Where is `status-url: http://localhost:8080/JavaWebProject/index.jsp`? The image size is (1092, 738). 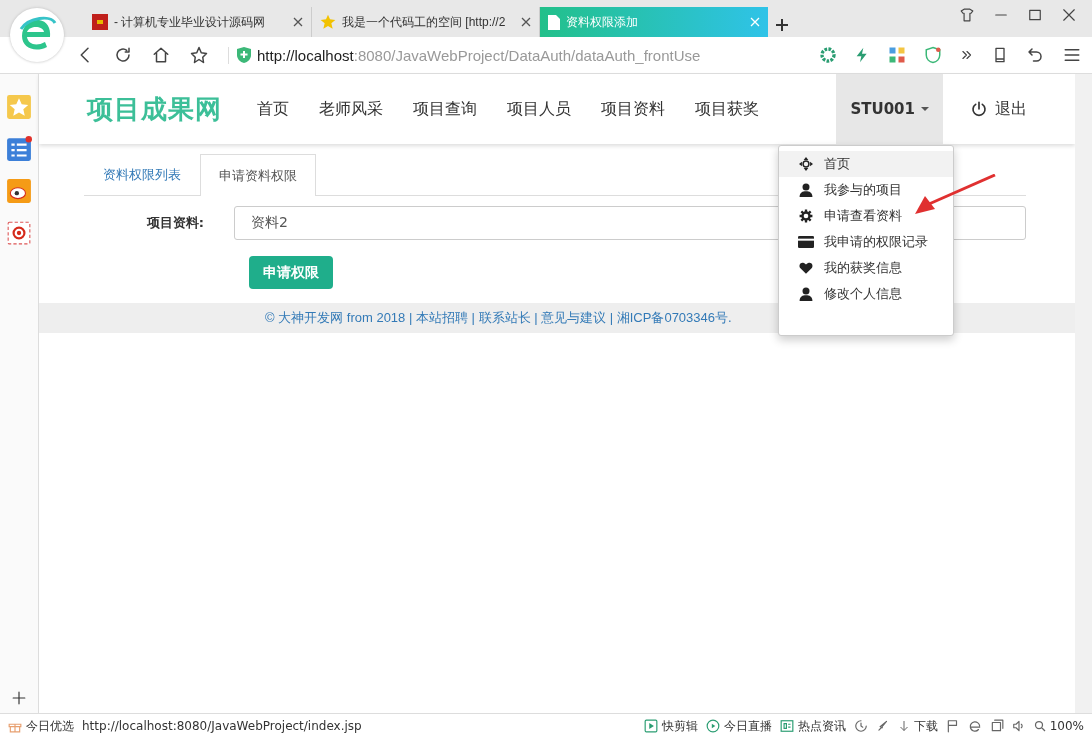
status-url: http://localhost:8080/JavaWebProject/index.jsp is located at coordinates (222, 726).